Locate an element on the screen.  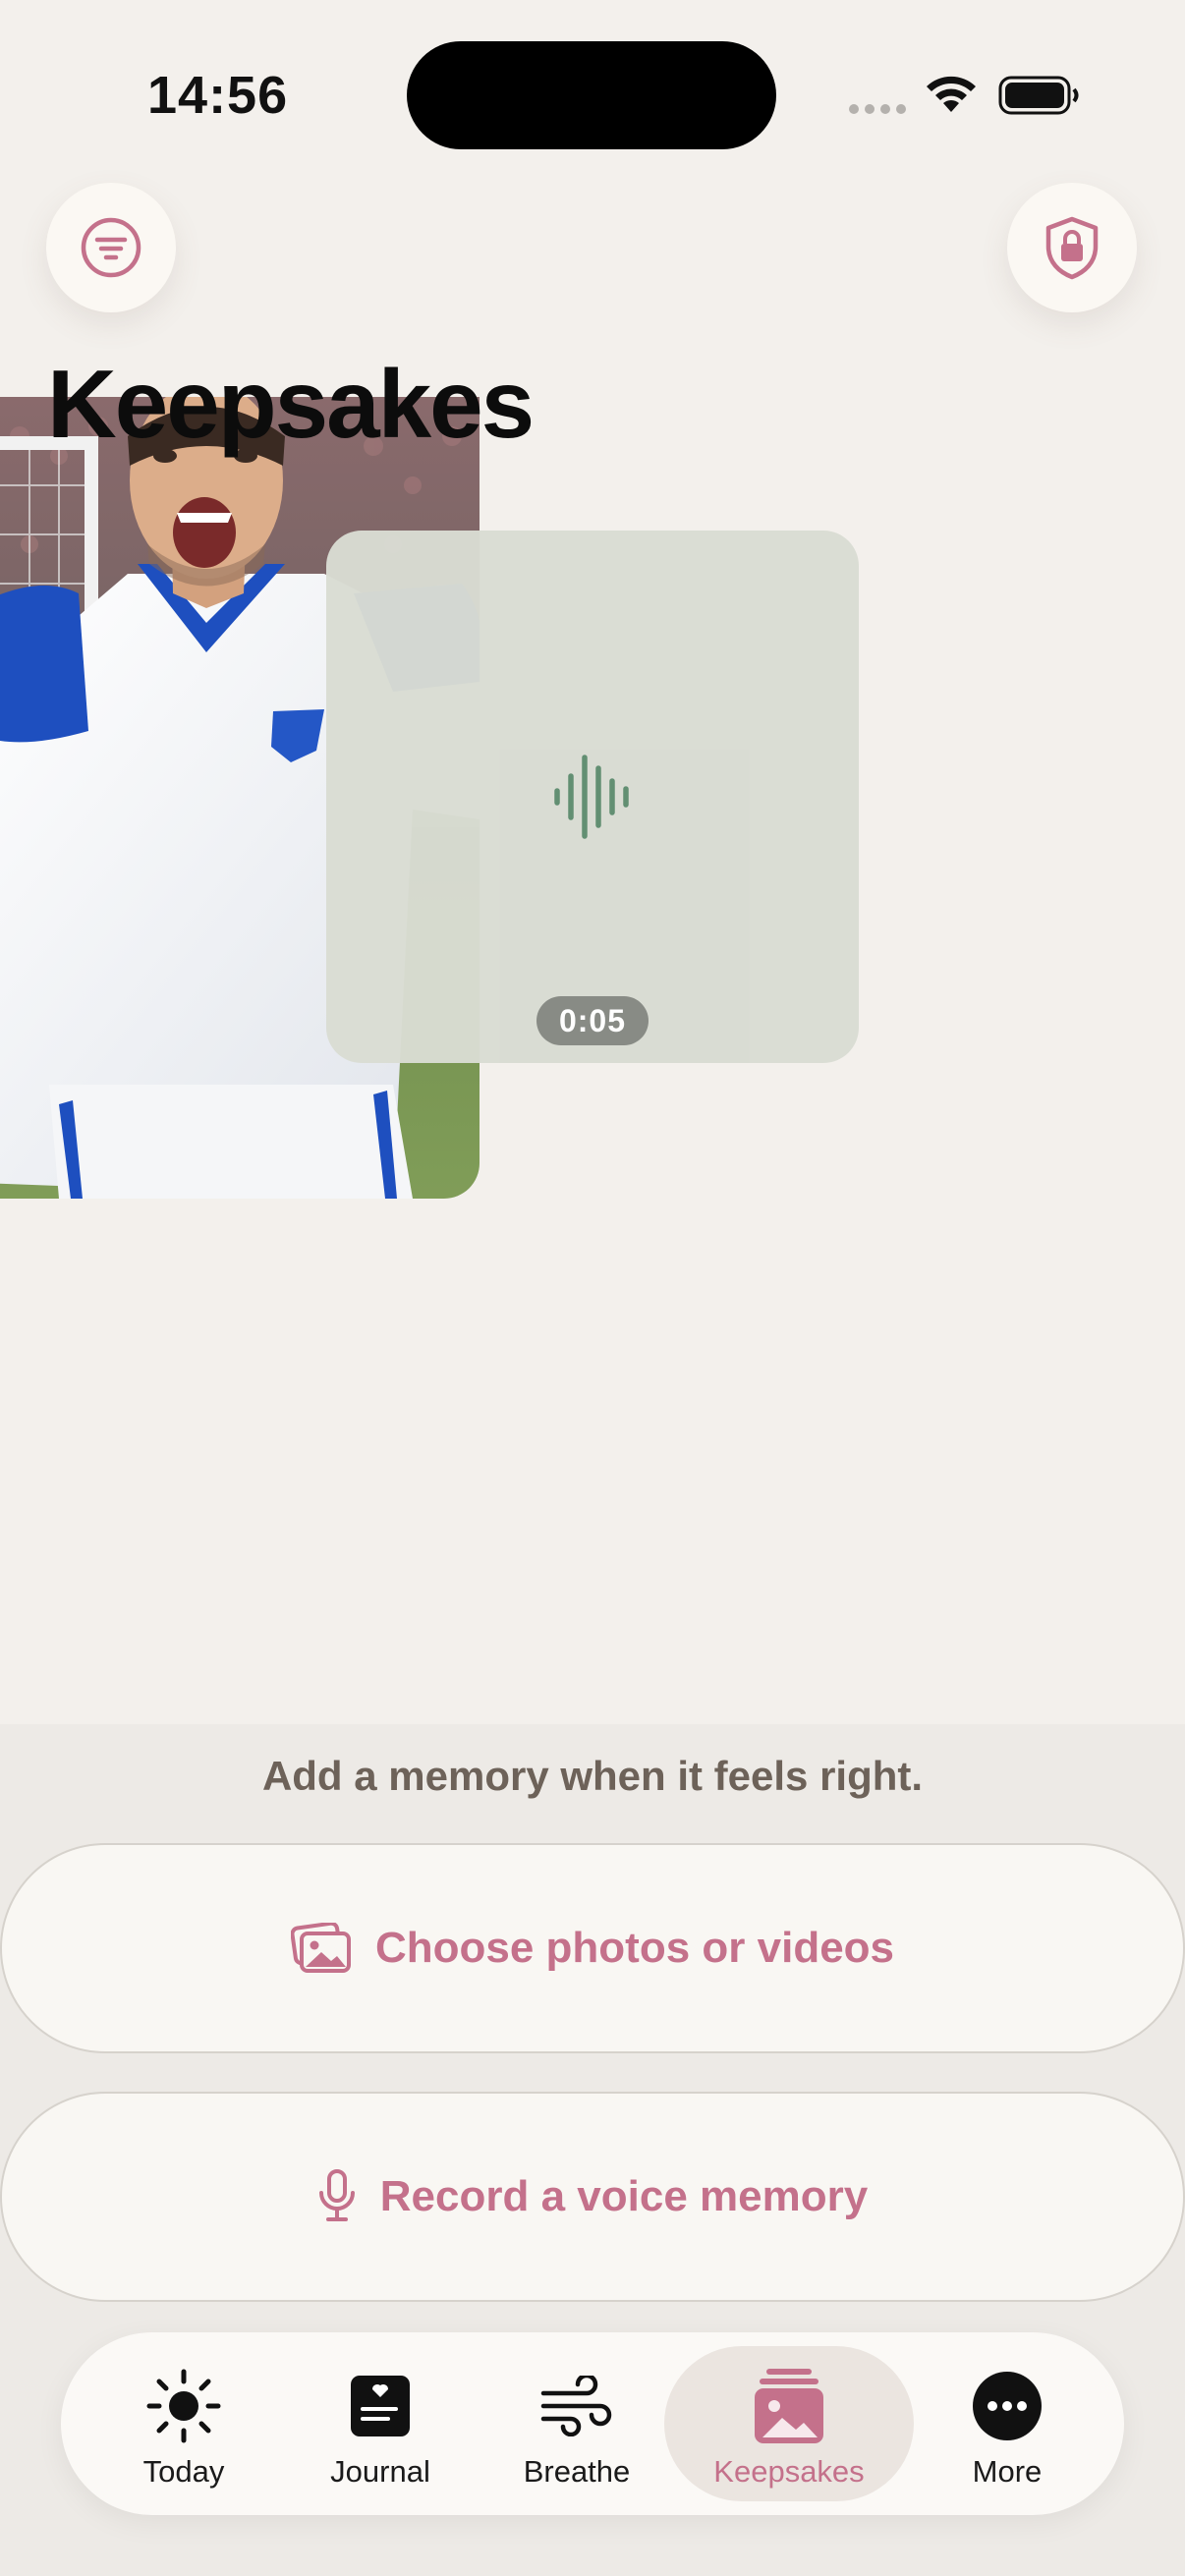
tab-journal-label: Journal is located at coordinates (380, 2471).